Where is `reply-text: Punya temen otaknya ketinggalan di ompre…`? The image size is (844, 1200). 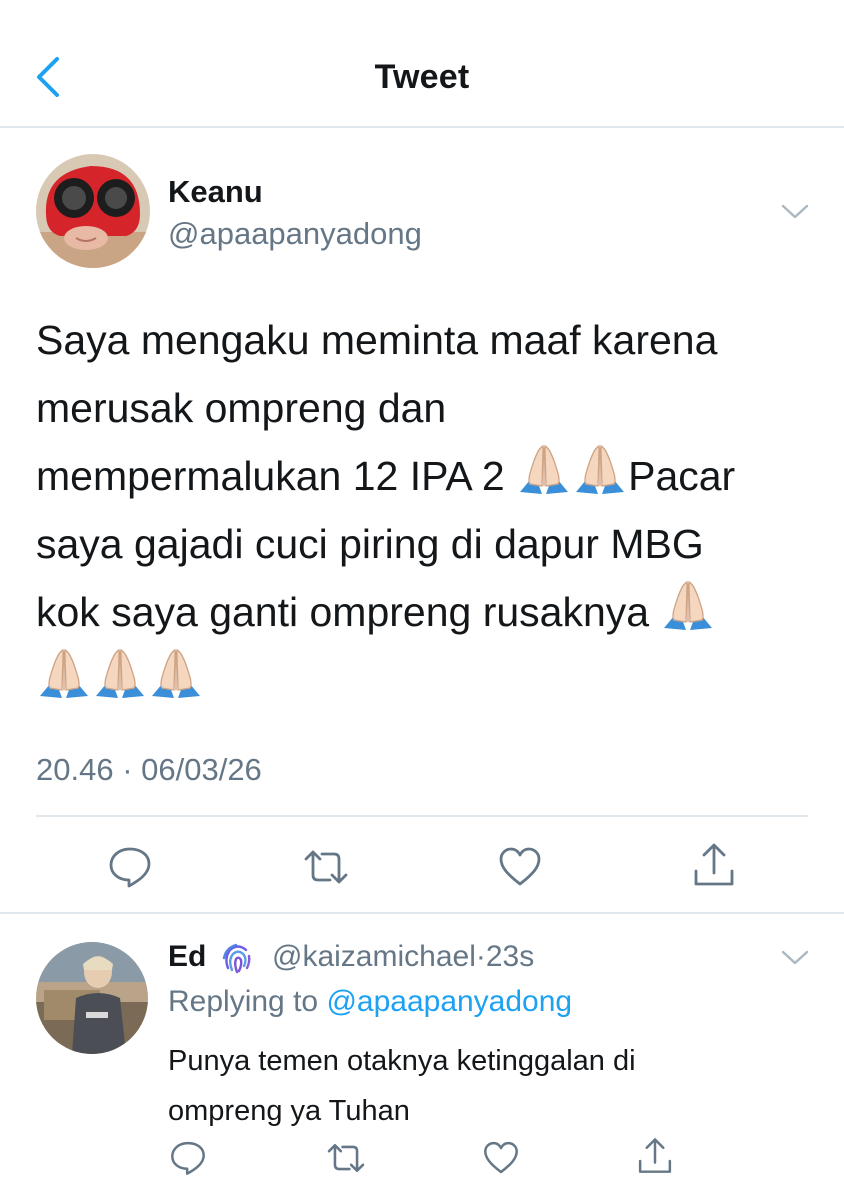
reply-text: Punya temen otaknya ketinggalan di ompre… is located at coordinates (468, 1086).